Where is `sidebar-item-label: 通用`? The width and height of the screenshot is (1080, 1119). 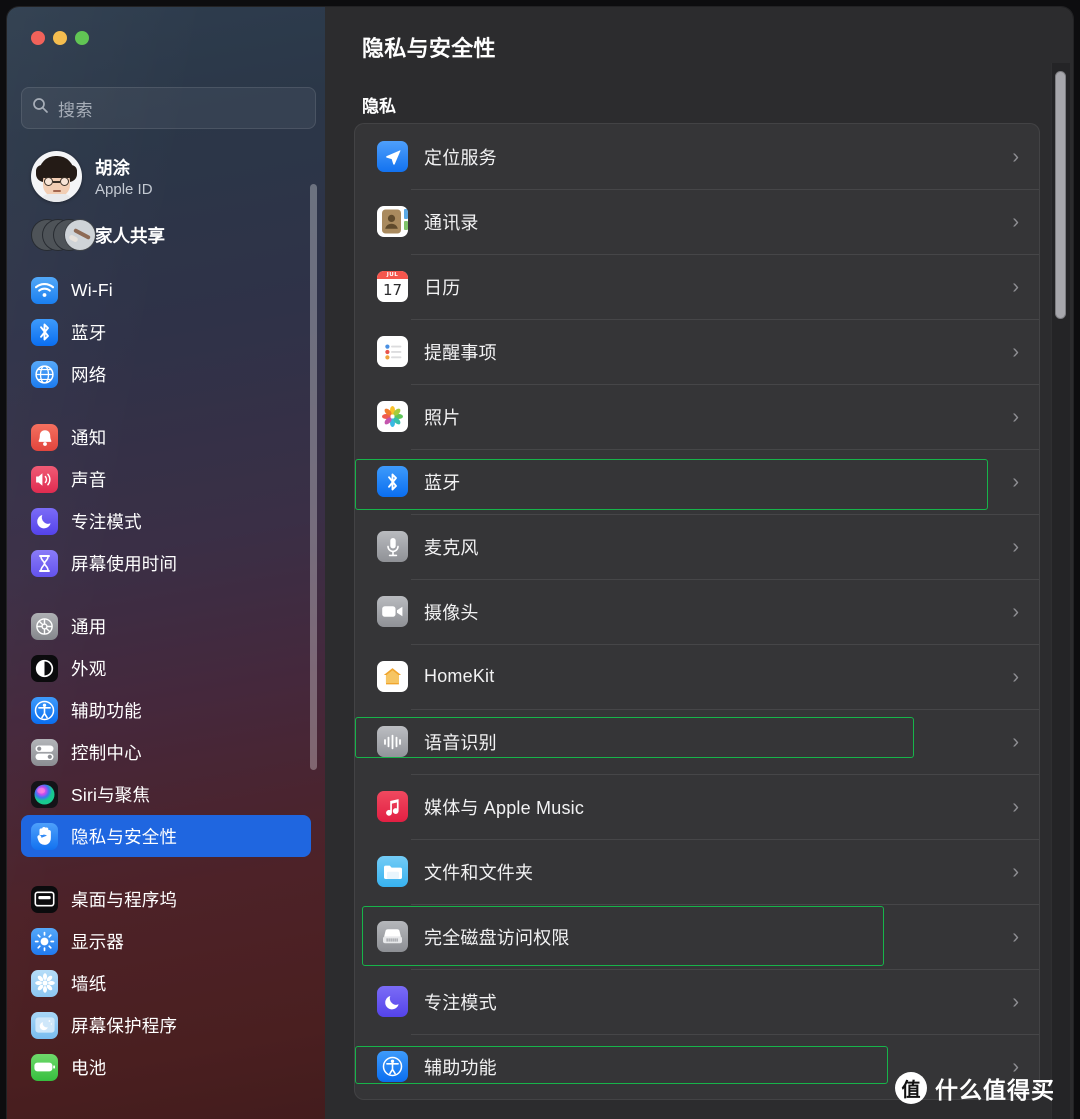
sidebar-item-label: 通用 is located at coordinates (89, 626).